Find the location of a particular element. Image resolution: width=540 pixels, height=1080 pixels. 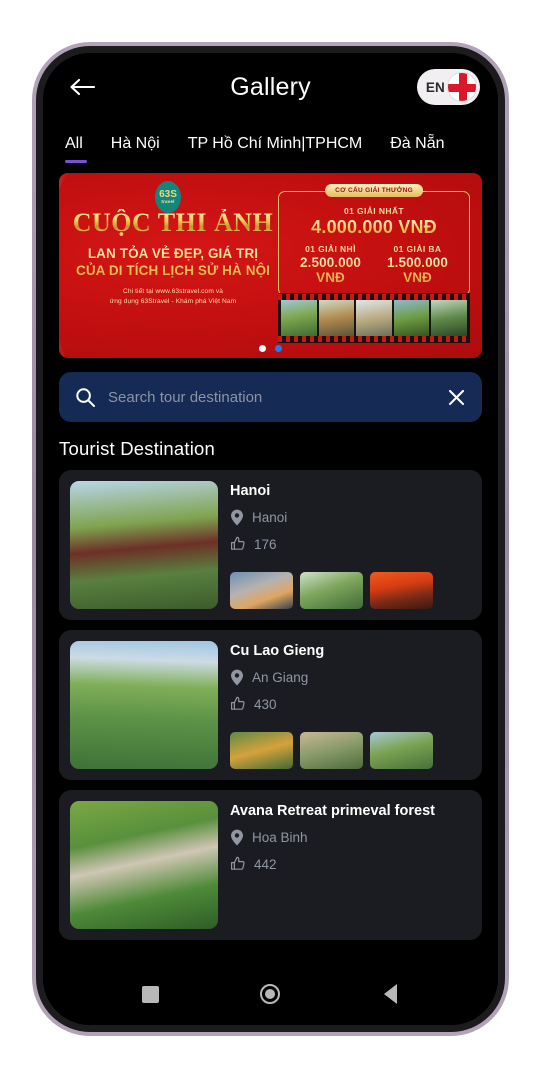

language-code-label: EN is located at coordinates (435, 87).